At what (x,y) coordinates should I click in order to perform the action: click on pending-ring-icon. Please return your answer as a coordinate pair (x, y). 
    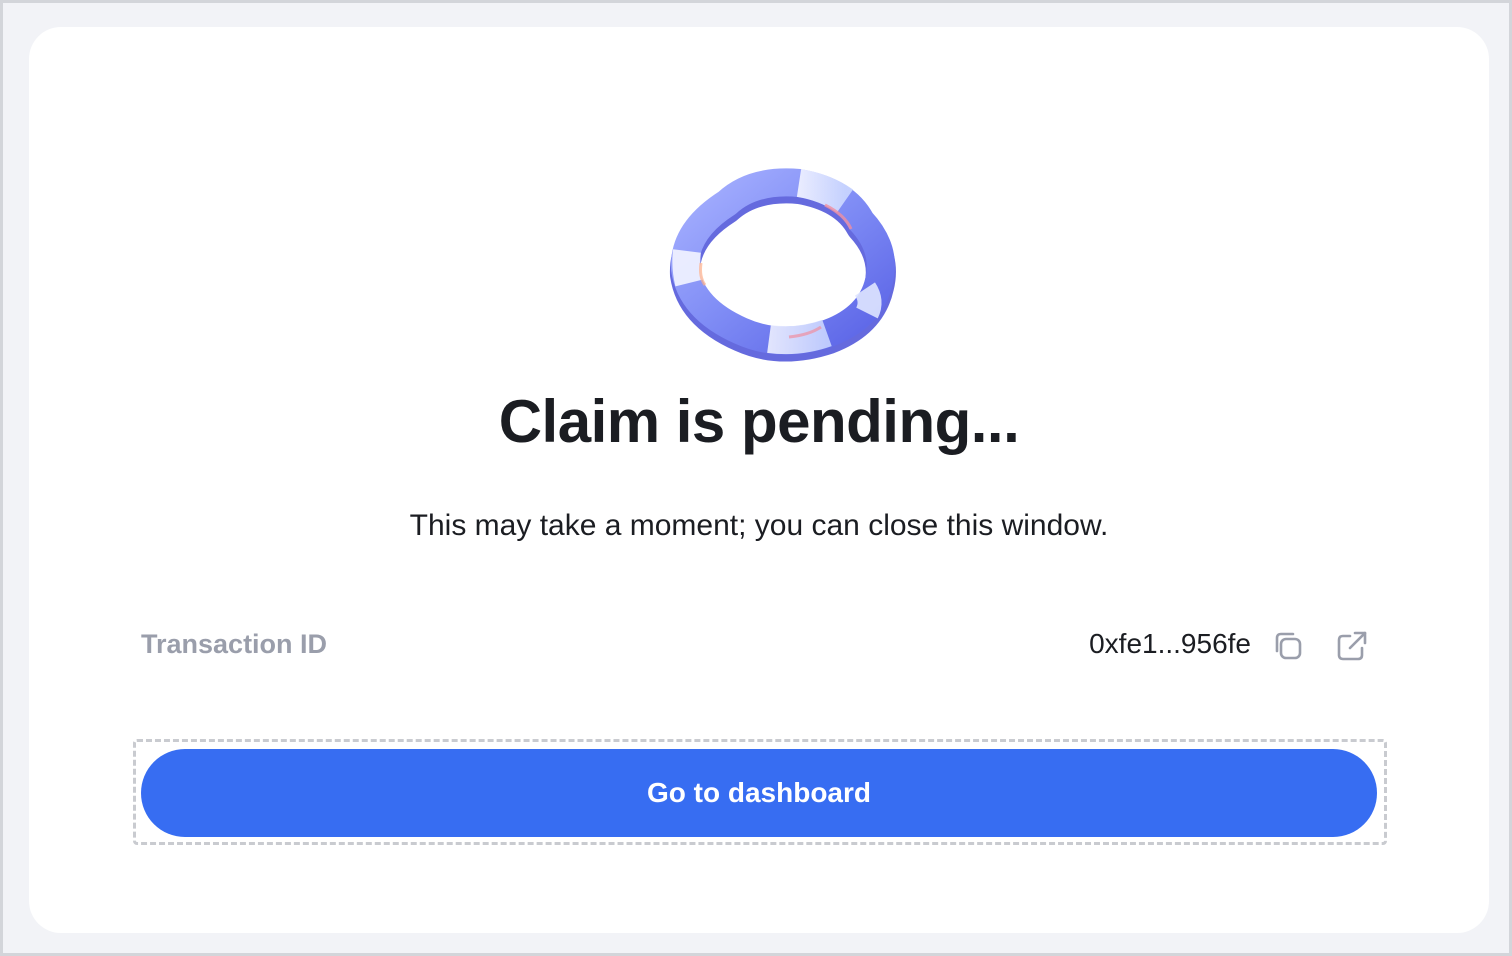
    Looking at the image, I should click on (783, 267).